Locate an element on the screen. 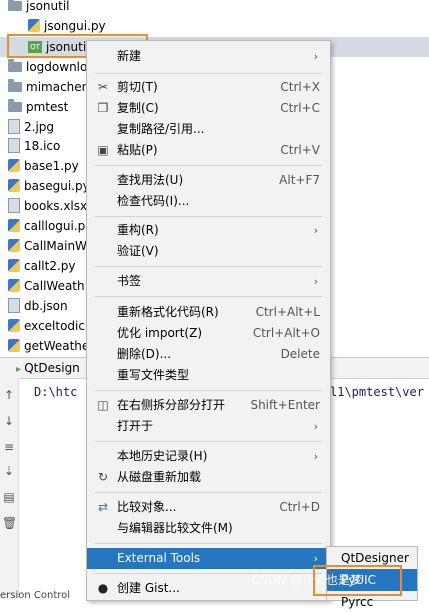 The height and width of the screenshot is (613, 429). menu-item-paste: ▣ 粘贴(P) Ctrl+V is located at coordinates (208, 150).